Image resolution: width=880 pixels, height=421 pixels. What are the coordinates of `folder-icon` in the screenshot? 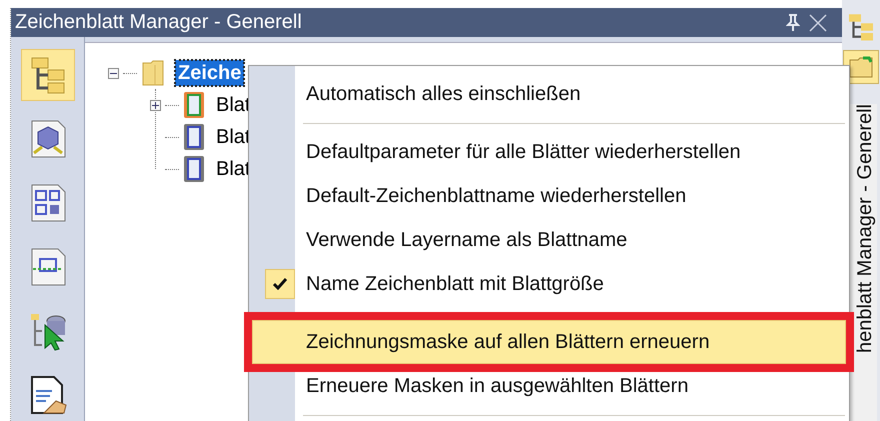 It's located at (861, 67).